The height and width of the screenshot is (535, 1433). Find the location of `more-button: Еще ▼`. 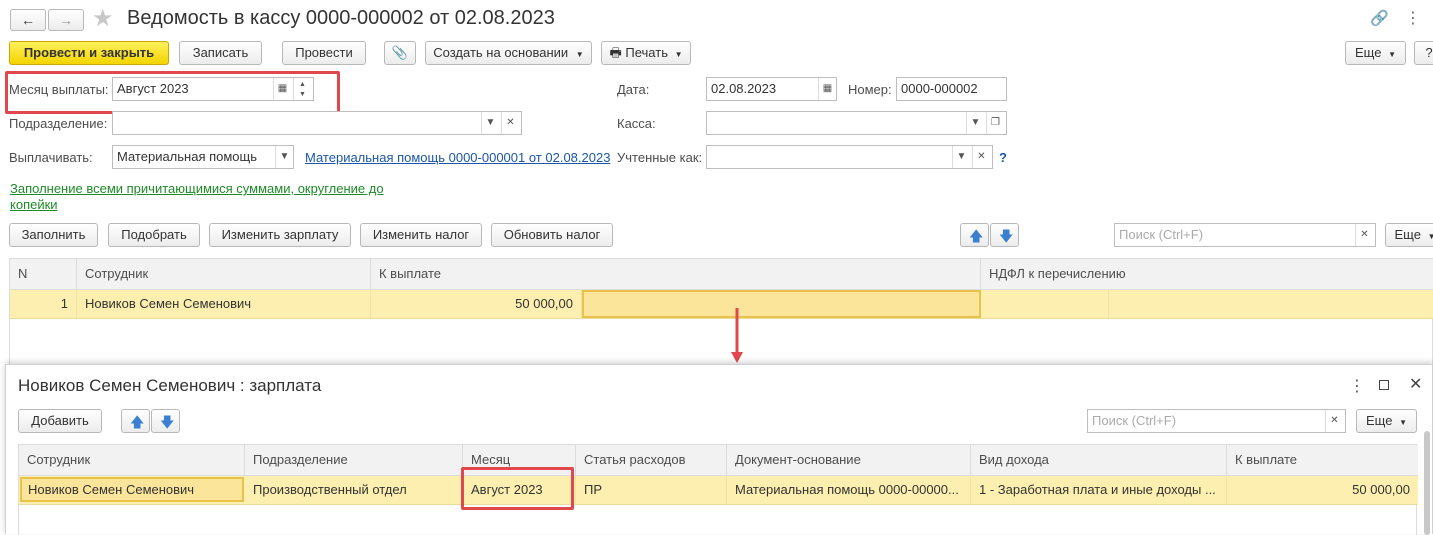

more-button: Еще ▼ is located at coordinates (1375, 53).